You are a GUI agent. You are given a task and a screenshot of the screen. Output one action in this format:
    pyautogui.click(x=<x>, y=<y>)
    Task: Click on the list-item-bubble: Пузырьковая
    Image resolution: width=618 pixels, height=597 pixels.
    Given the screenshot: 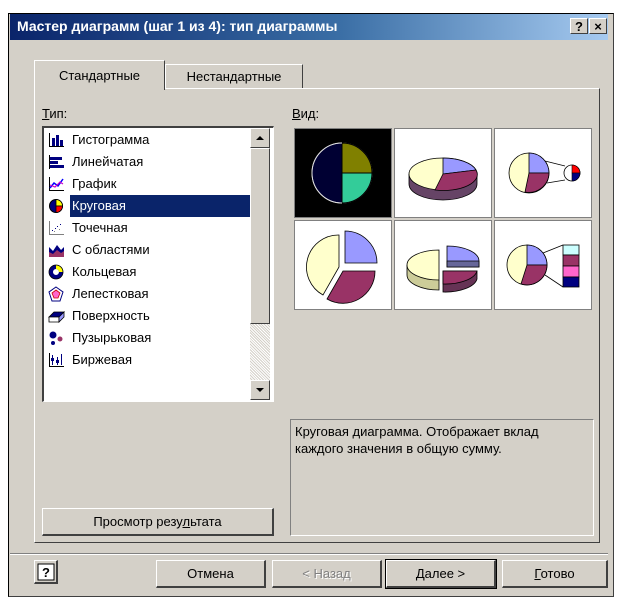 What is the action you would take?
    pyautogui.click(x=150, y=338)
    